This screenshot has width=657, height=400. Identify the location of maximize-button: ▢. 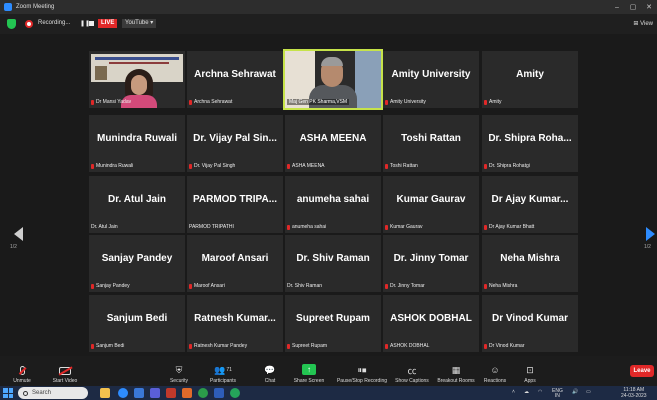
(633, 7).